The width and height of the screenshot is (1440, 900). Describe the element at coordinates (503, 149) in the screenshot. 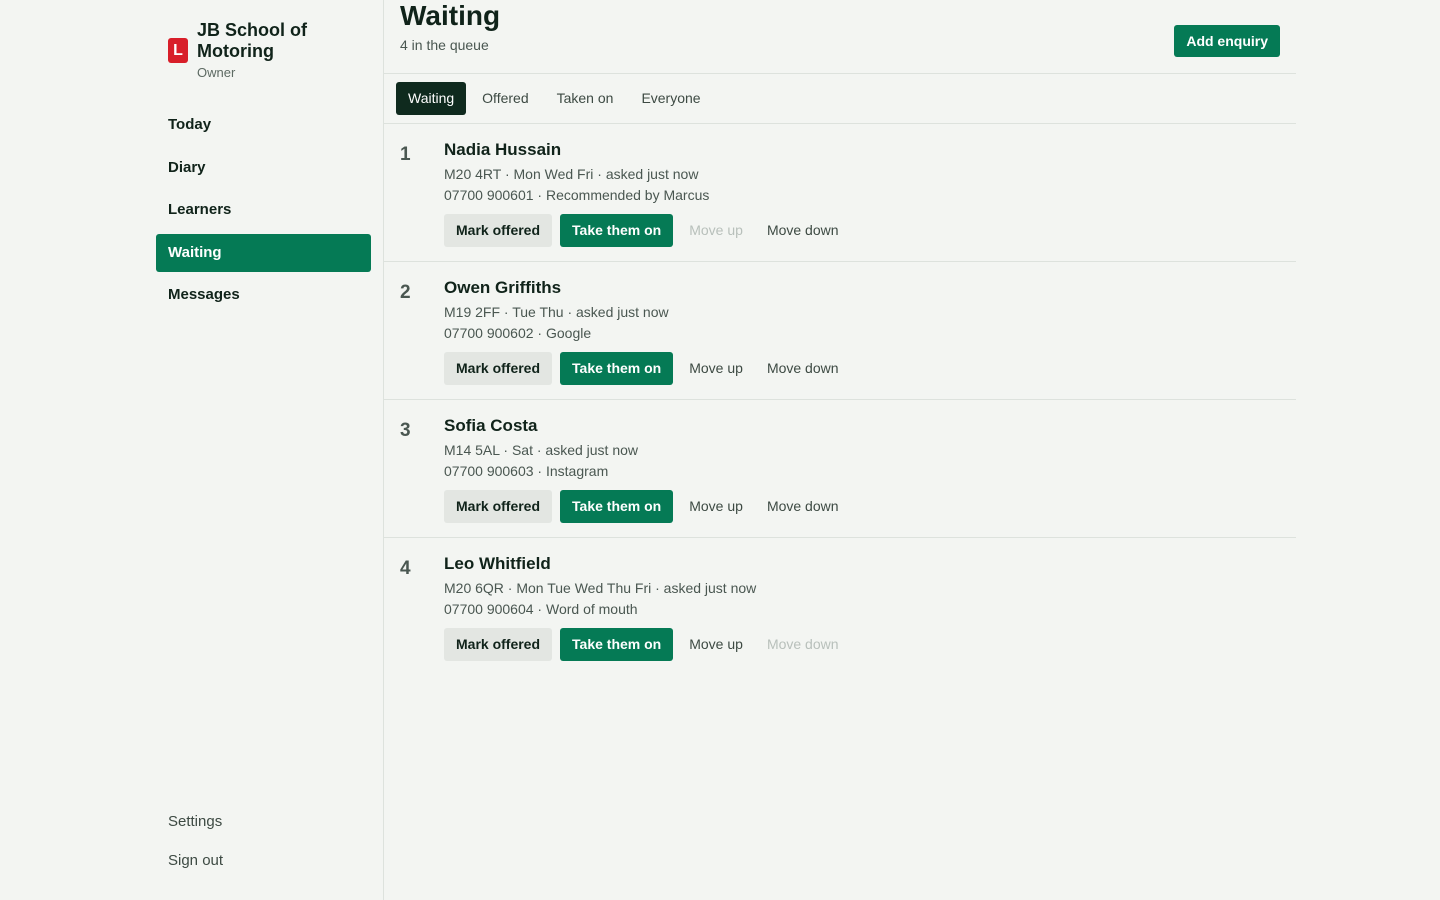

I see `enquirer-name: Nadia Hussain` at that location.